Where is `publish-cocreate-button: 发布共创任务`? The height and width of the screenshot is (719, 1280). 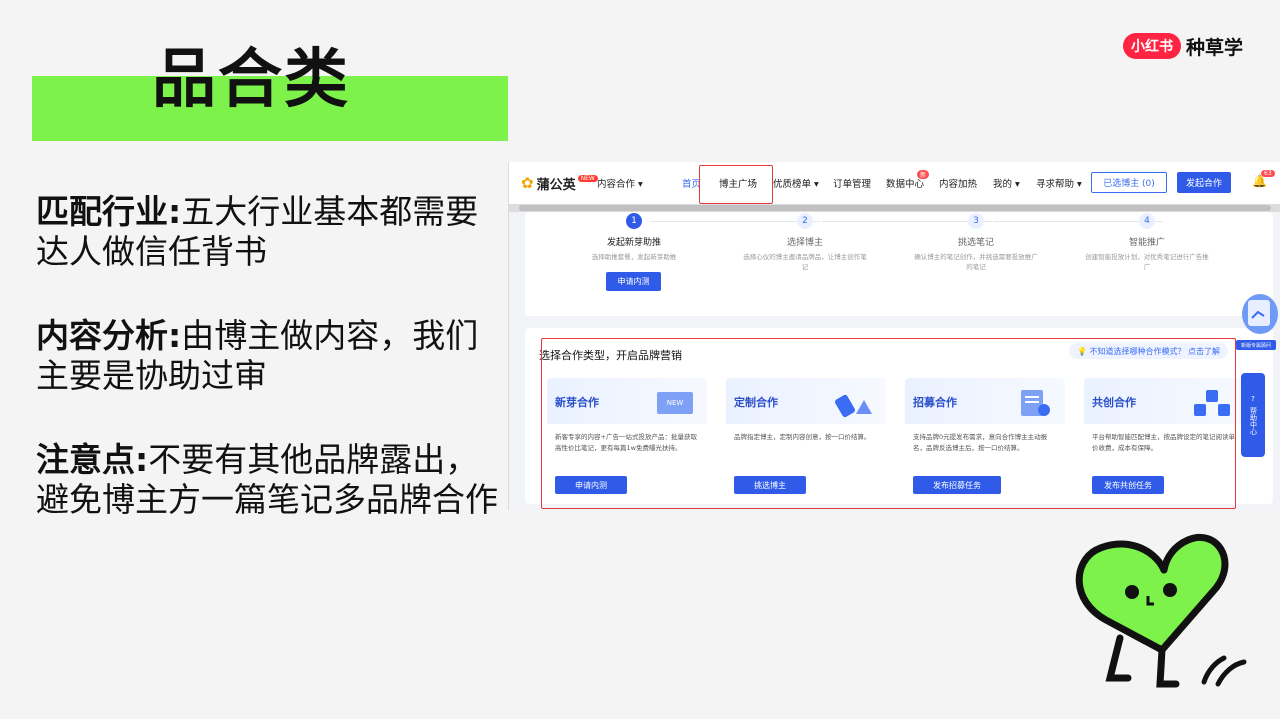 publish-cocreate-button: 发布共创任务 is located at coordinates (1128, 485).